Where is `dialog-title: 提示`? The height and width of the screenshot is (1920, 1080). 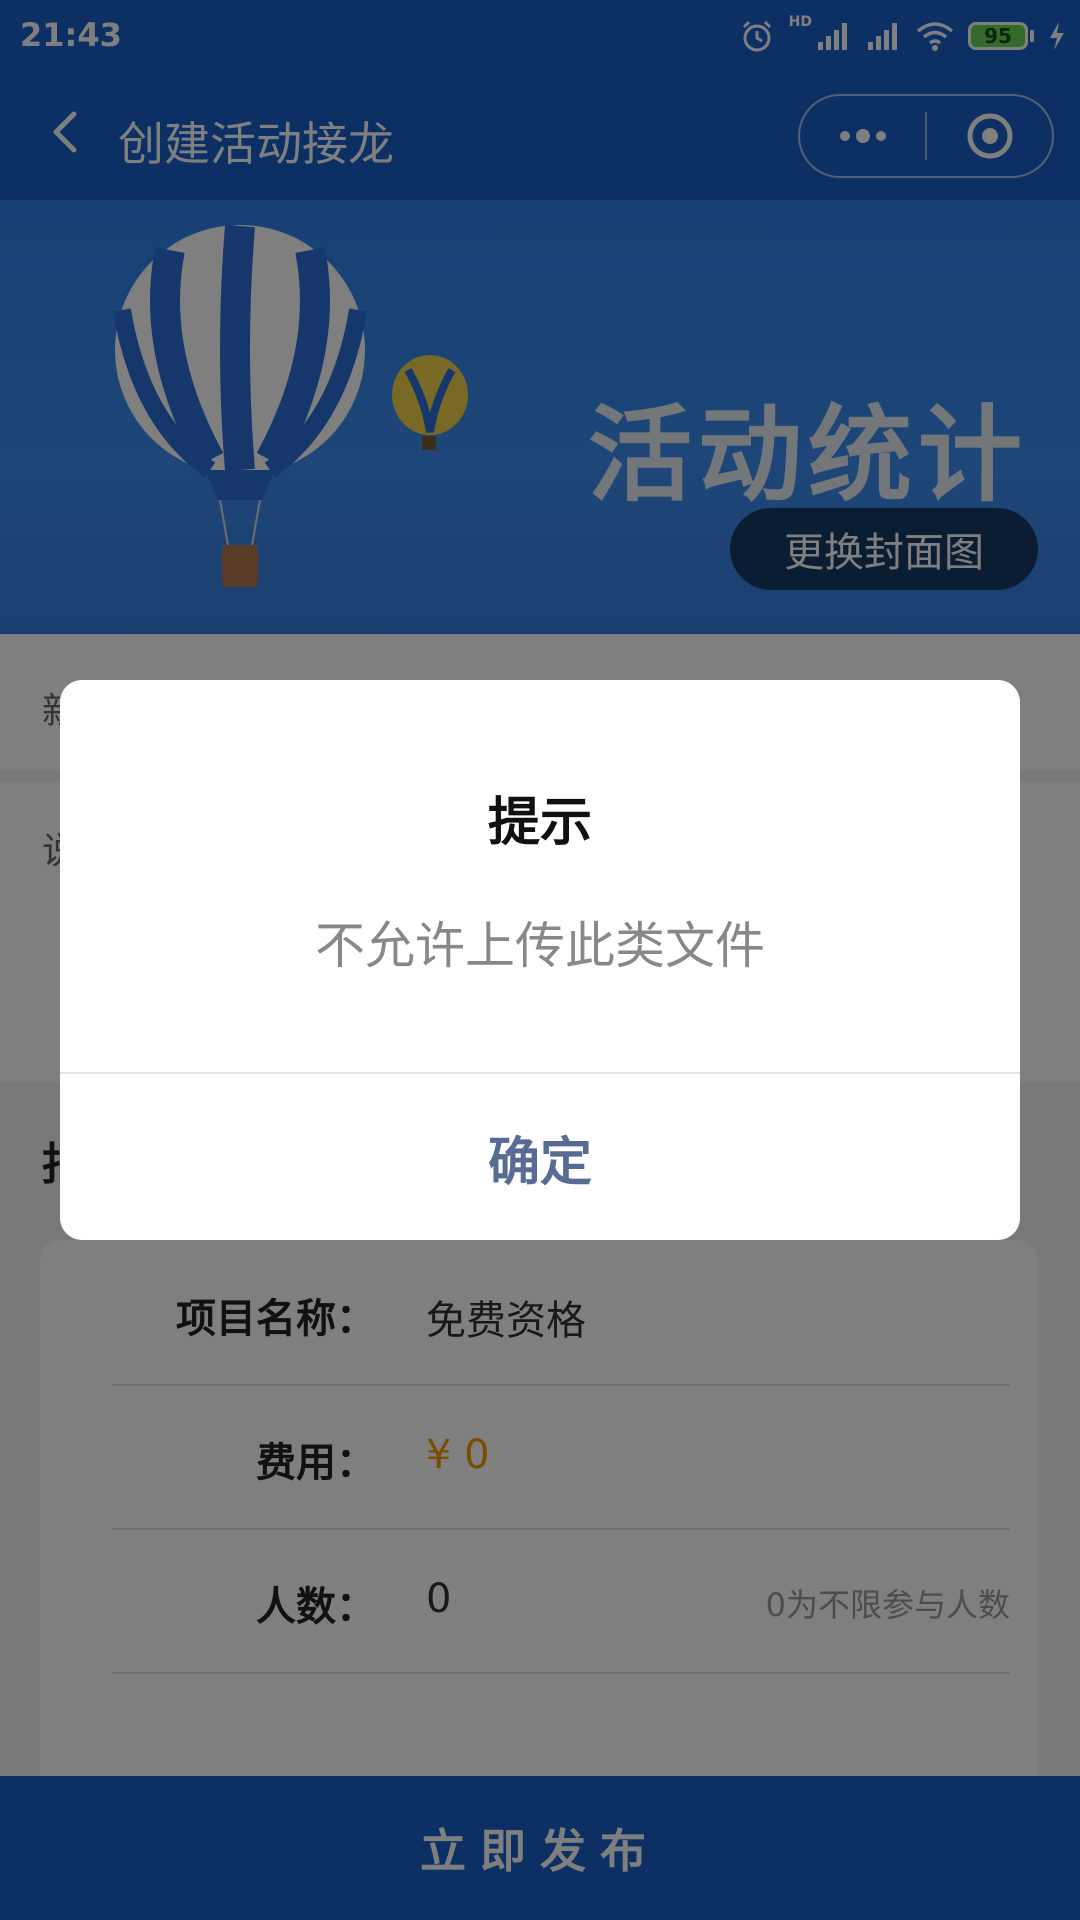 dialog-title: 提示 is located at coordinates (539, 823).